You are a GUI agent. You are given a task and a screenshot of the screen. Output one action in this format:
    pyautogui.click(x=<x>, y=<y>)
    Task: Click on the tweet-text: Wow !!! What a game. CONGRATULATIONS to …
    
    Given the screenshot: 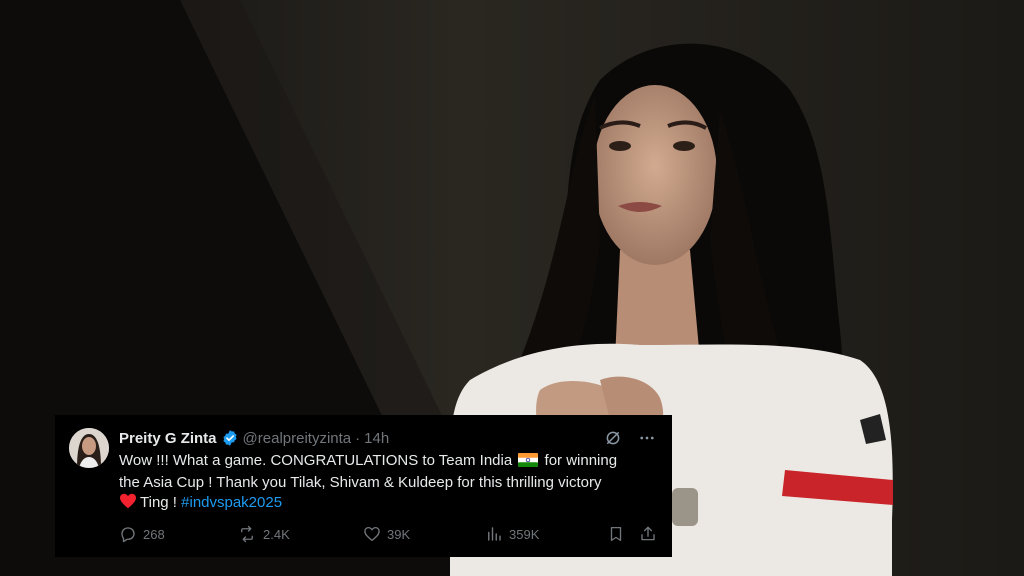 What is the action you would take?
    pyautogui.click(x=389, y=483)
    